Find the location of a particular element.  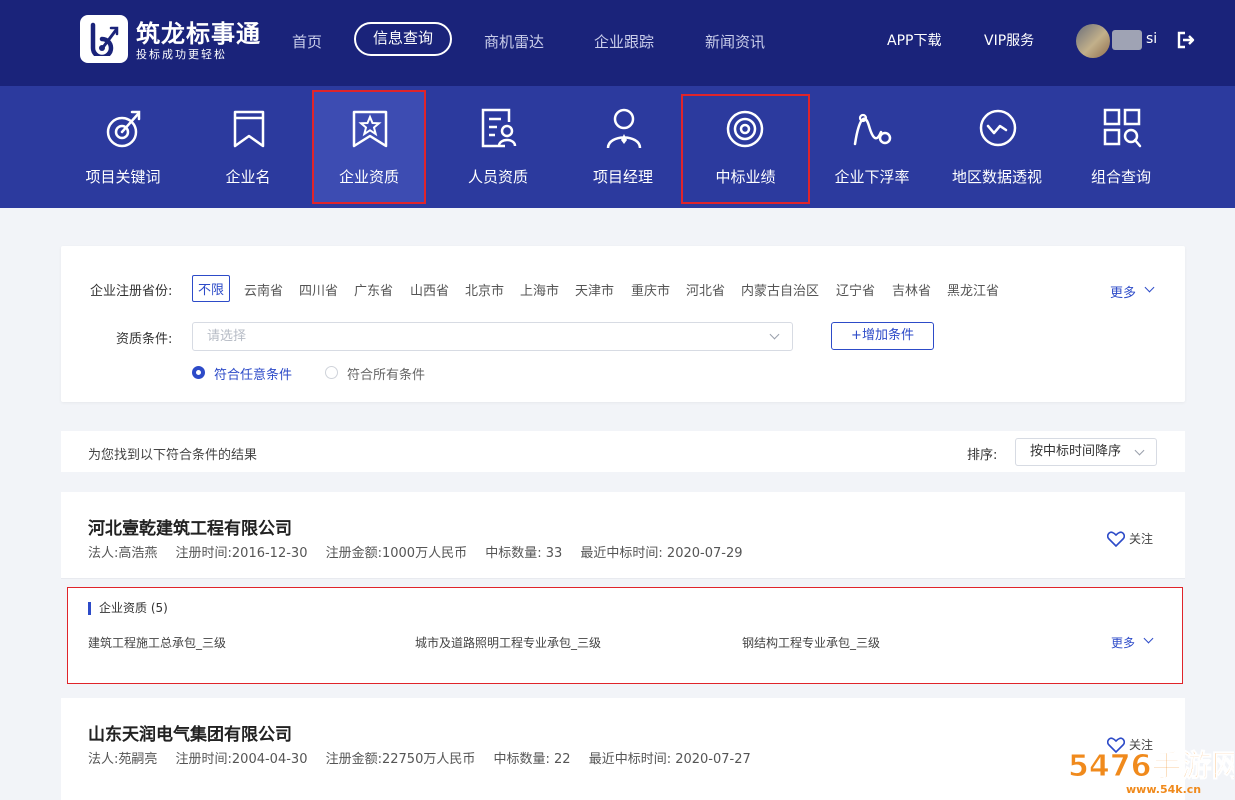

province-option: 吉林省 is located at coordinates (911, 289).